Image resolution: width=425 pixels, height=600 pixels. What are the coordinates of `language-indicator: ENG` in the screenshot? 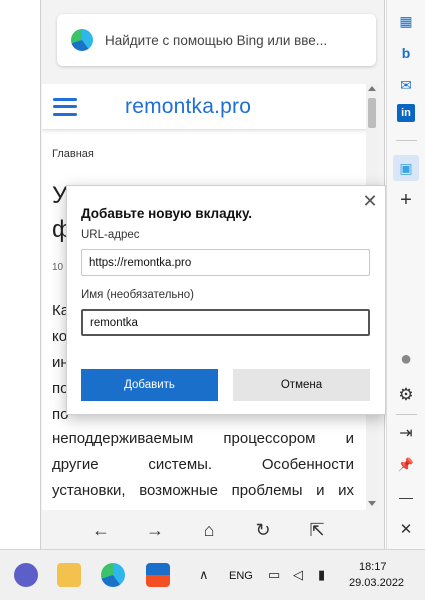 It's located at (241, 576).